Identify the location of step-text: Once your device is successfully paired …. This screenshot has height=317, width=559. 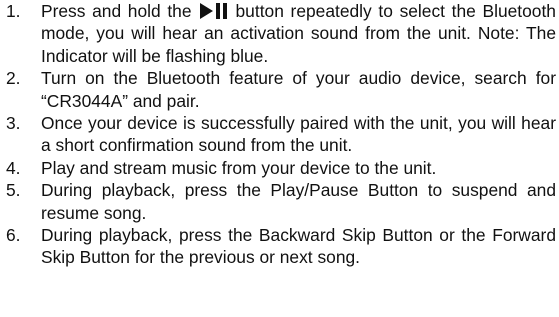
(298, 134).